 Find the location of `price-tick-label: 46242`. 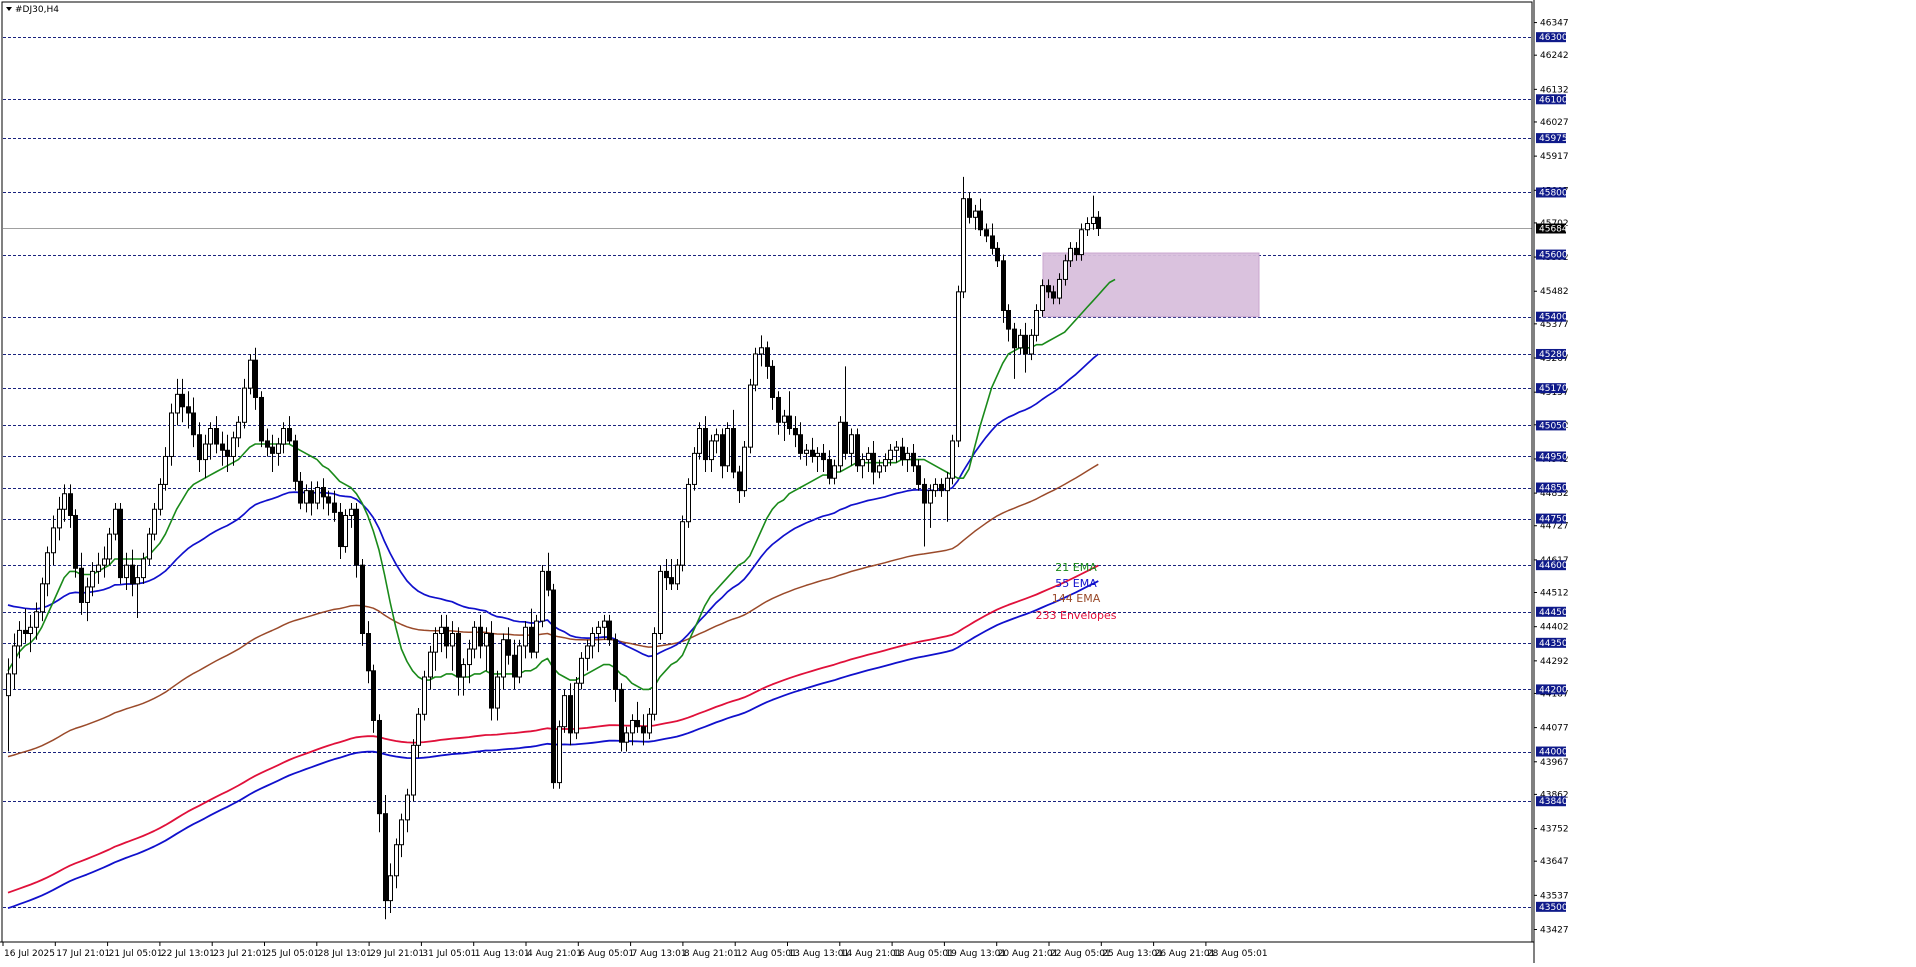

price-tick-label: 46242 is located at coordinates (1554, 56).